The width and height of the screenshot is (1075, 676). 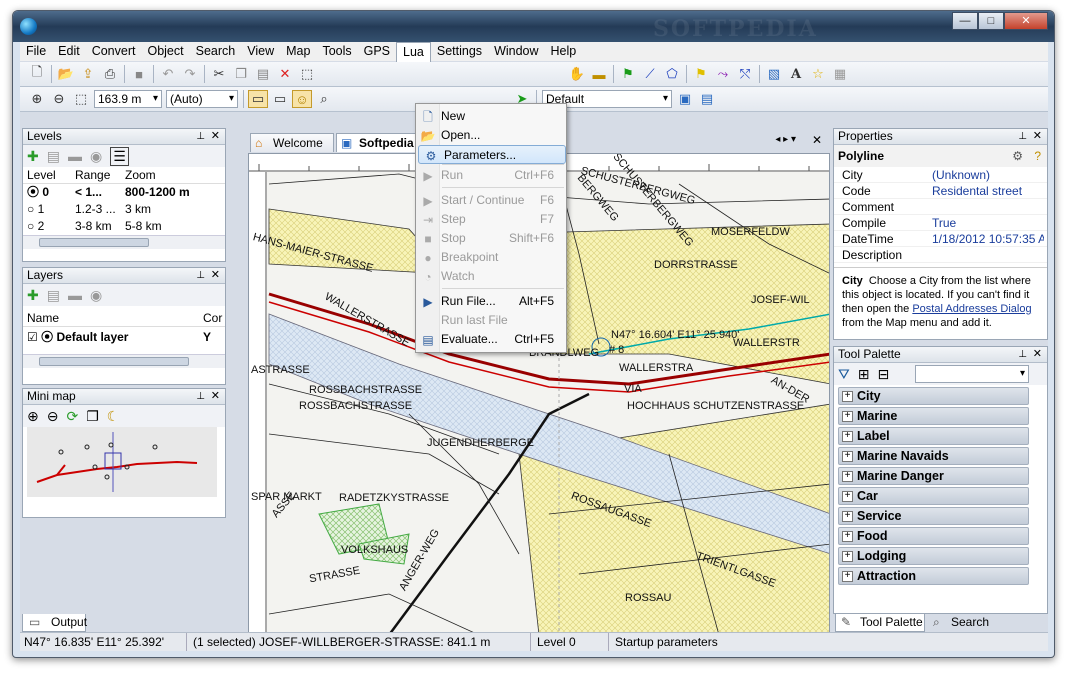 What do you see at coordinates (378, 142) in the screenshot?
I see `tab-softpedia: ▣ Softpedia` at bounding box center [378, 142].